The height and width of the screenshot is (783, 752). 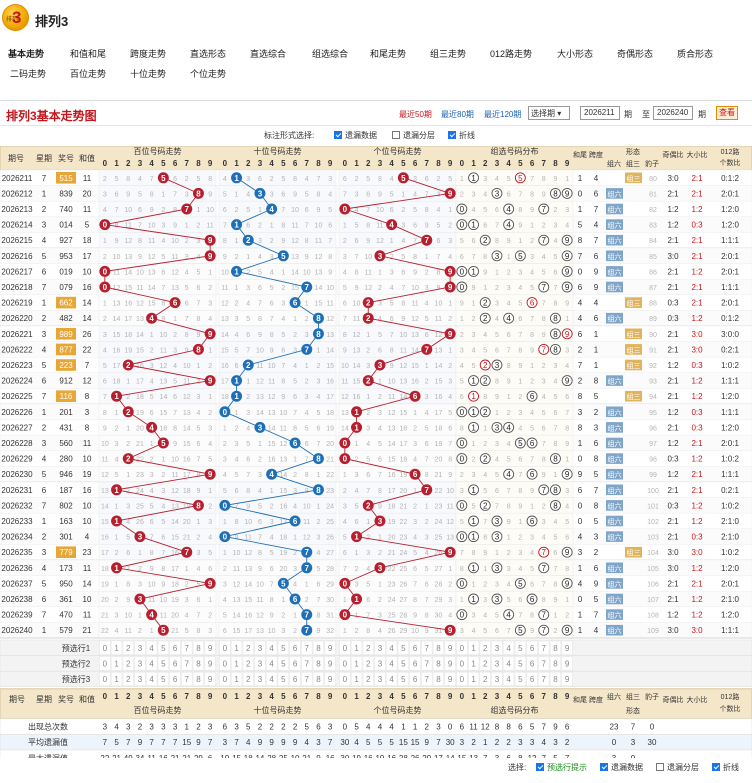 I want to click on from-period-input: 2026211, so click(x=600, y=113).